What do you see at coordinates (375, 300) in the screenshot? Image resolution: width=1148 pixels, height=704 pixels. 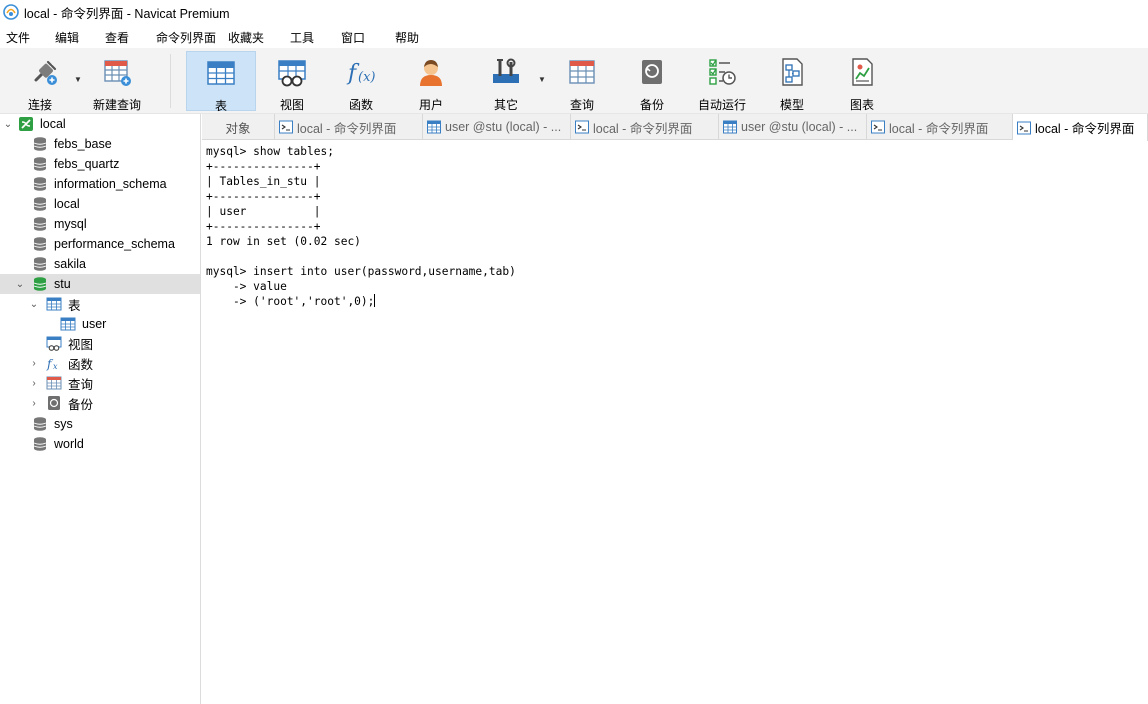 I see `text-caret` at bounding box center [375, 300].